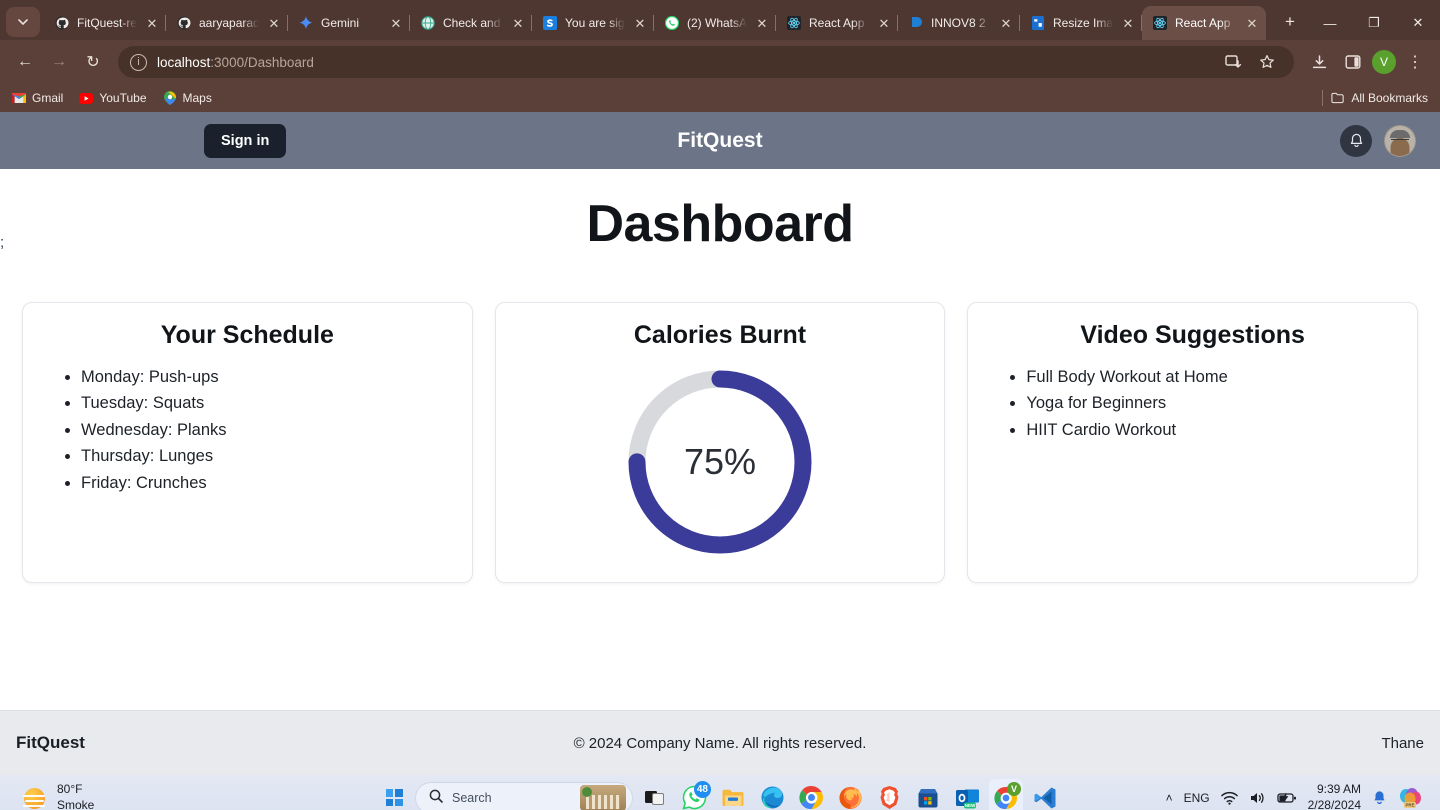 The width and height of the screenshot is (1440, 810). What do you see at coordinates (1334, 803) in the screenshot?
I see `clock-date: 2/28/2024` at bounding box center [1334, 803].